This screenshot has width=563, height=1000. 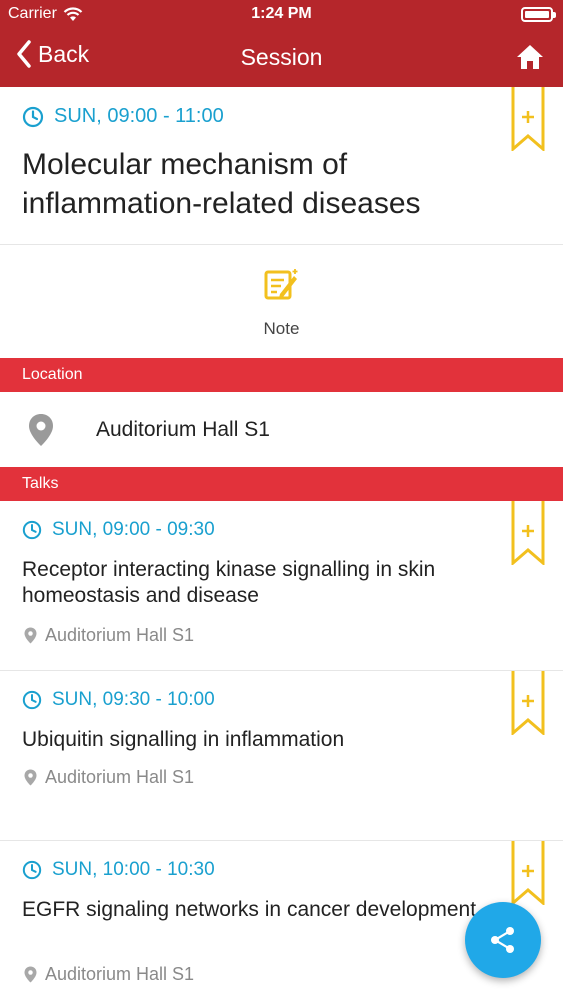 I want to click on talk-time: SUN, 09:00 - 09:30, so click(x=118, y=530).